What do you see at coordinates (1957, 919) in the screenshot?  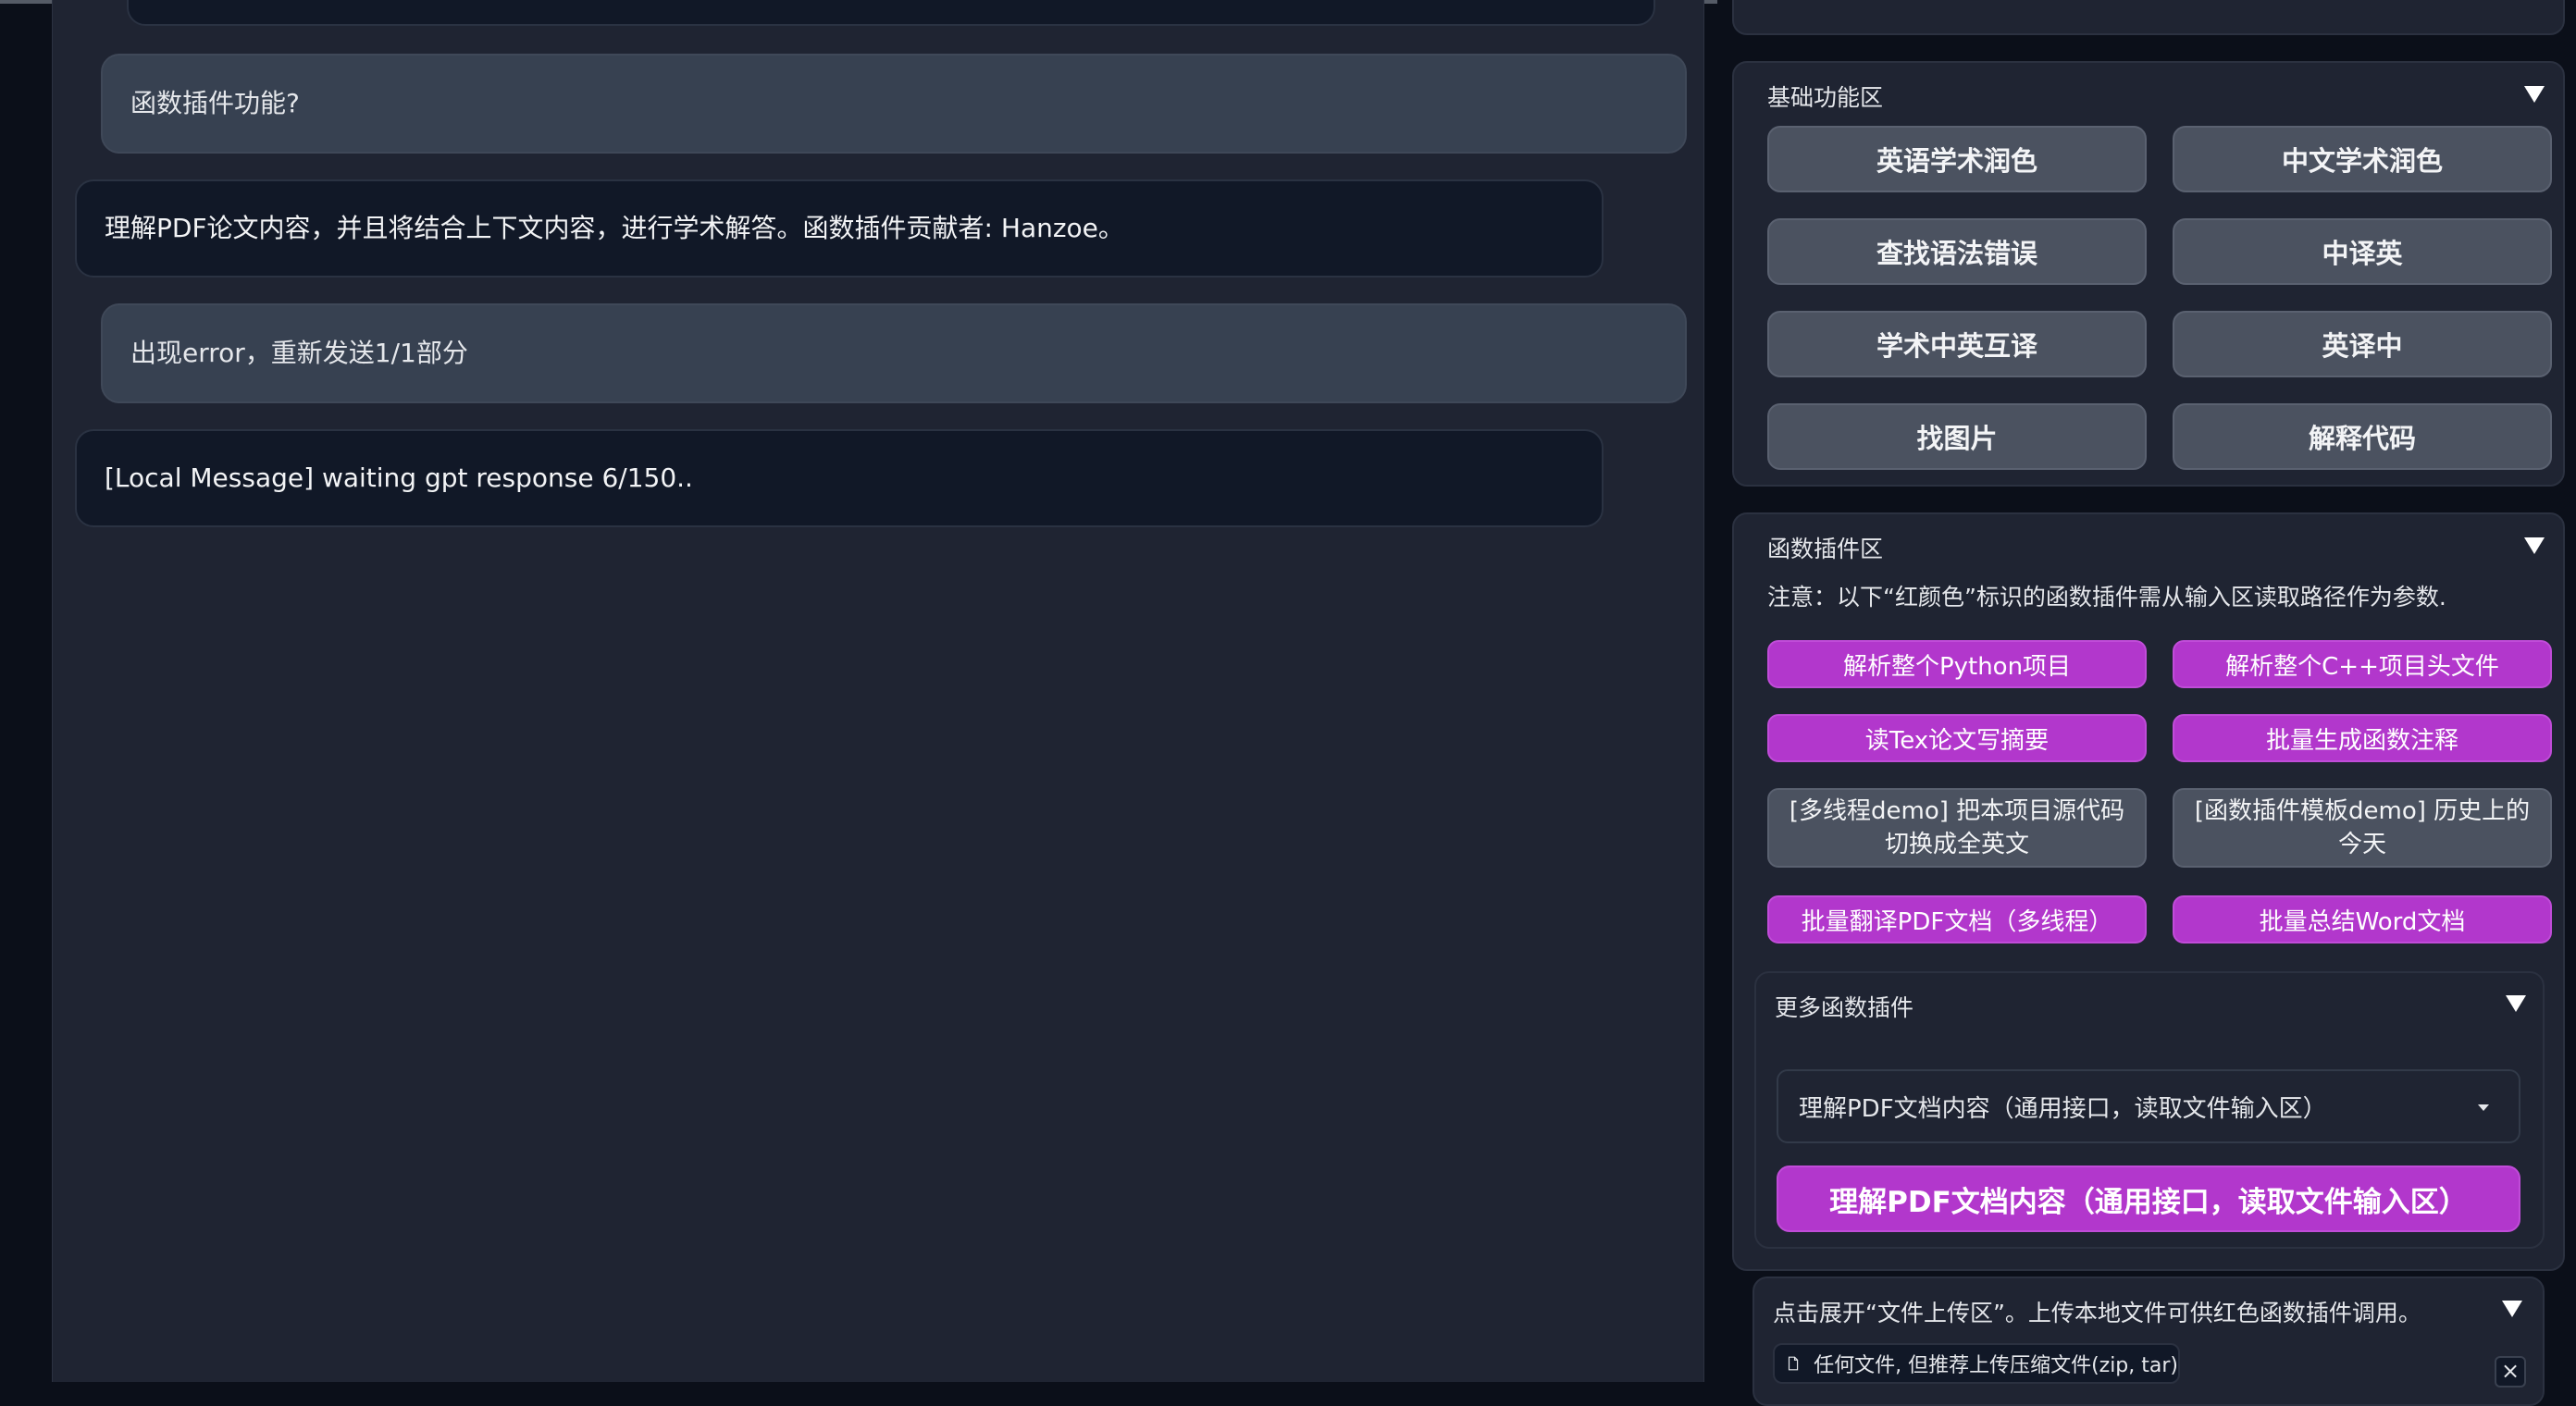 I see `plugin-btn-translate-pdf: 批量翻译PDF文档（多线程）` at bounding box center [1957, 919].